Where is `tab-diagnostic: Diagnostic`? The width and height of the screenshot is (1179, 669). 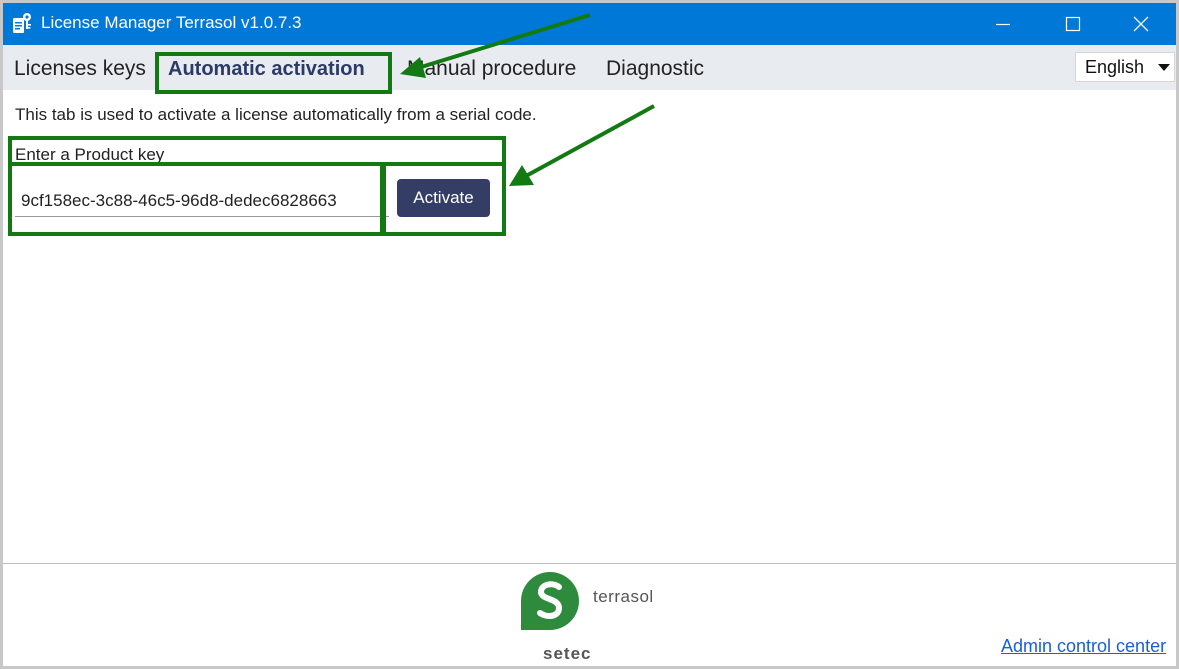
tab-diagnostic: Diagnostic is located at coordinates (655, 69).